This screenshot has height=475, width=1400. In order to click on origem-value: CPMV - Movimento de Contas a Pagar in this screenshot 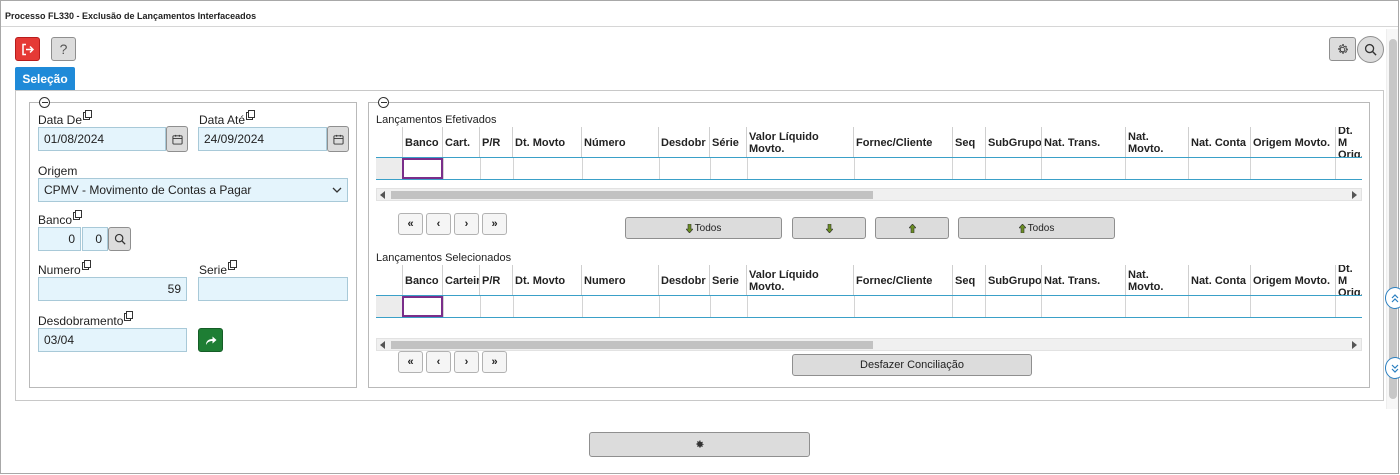, I will do `click(148, 190)`.